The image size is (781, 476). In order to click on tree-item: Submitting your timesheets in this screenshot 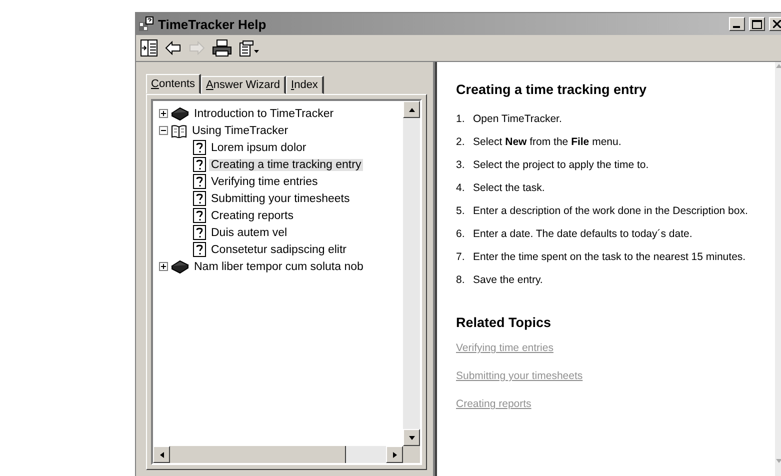, I will do `click(280, 198)`.